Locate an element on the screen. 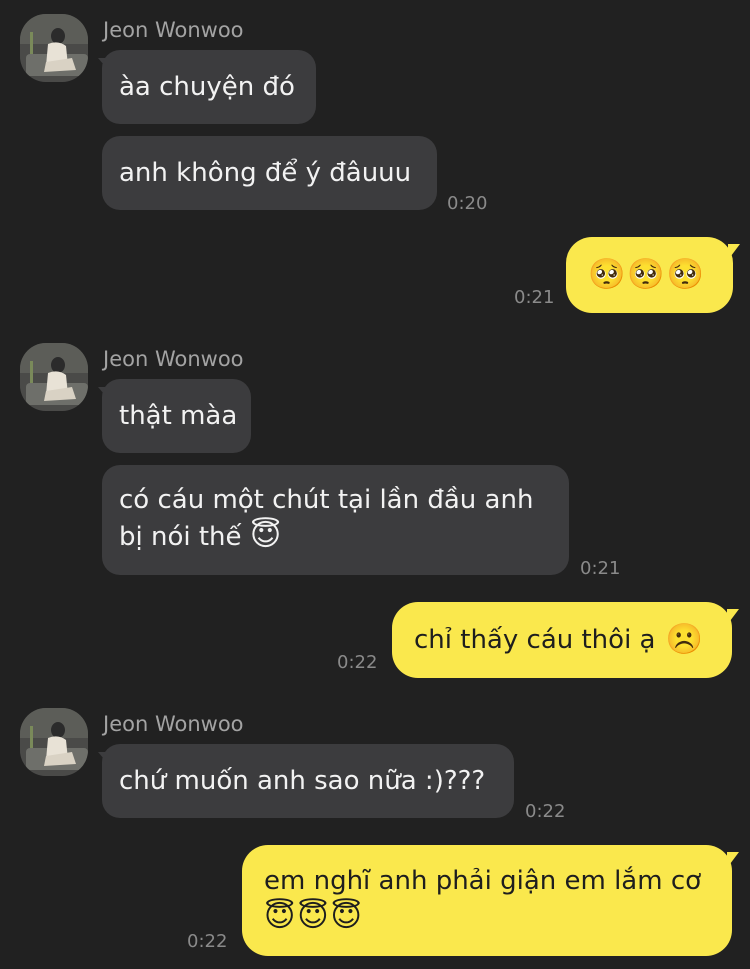  message-bubble-outgoing: chỉ thấy cáu thôi ạ ☹️ is located at coordinates (562, 640).